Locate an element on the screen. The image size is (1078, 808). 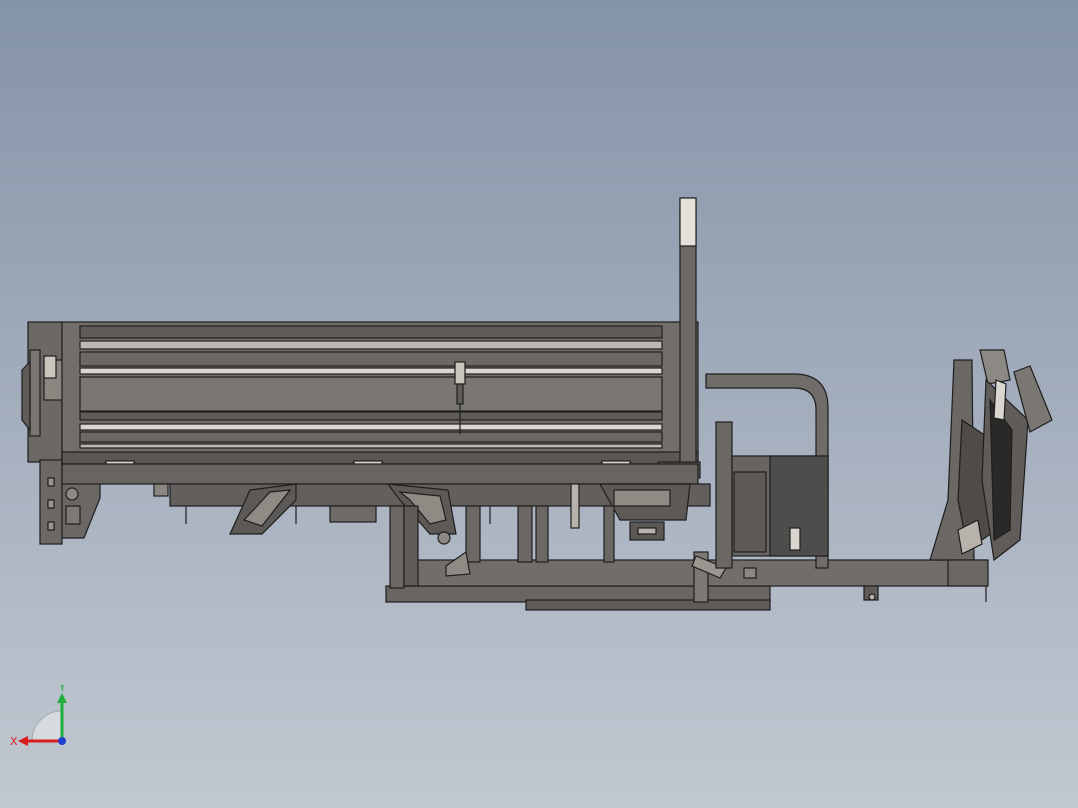
cargo-box-side-panel is located at coordinates (380, 393).